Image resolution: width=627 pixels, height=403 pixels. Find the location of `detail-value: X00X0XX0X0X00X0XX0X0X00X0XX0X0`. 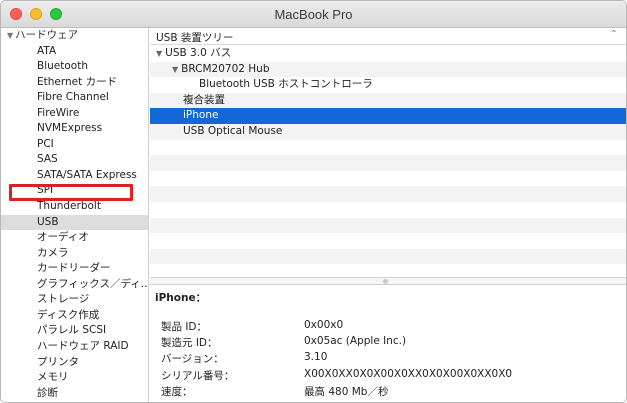

detail-value: X00X0XX0X0X00X0XX0X0X00X0XX0X0 is located at coordinates (408, 374).